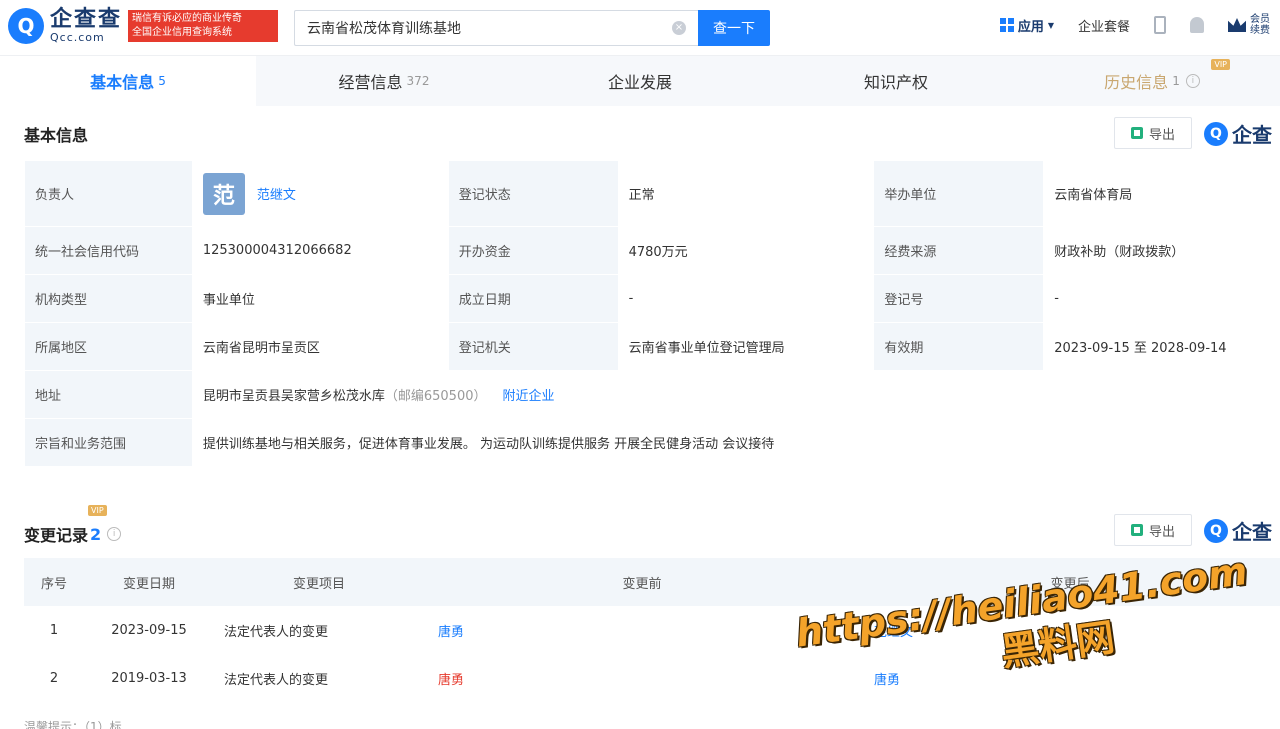  What do you see at coordinates (86, 19) in the screenshot?
I see `logo-name: 企查查` at bounding box center [86, 19].